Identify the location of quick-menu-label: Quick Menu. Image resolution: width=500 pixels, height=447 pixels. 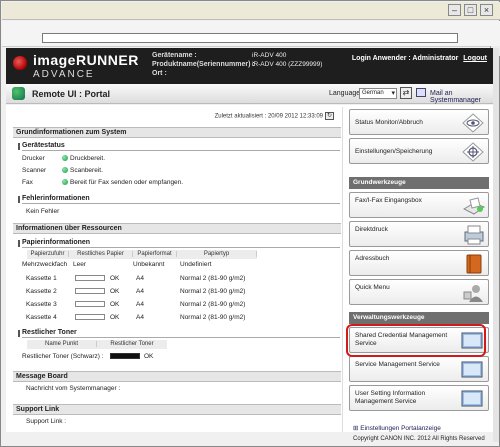
(372, 287).